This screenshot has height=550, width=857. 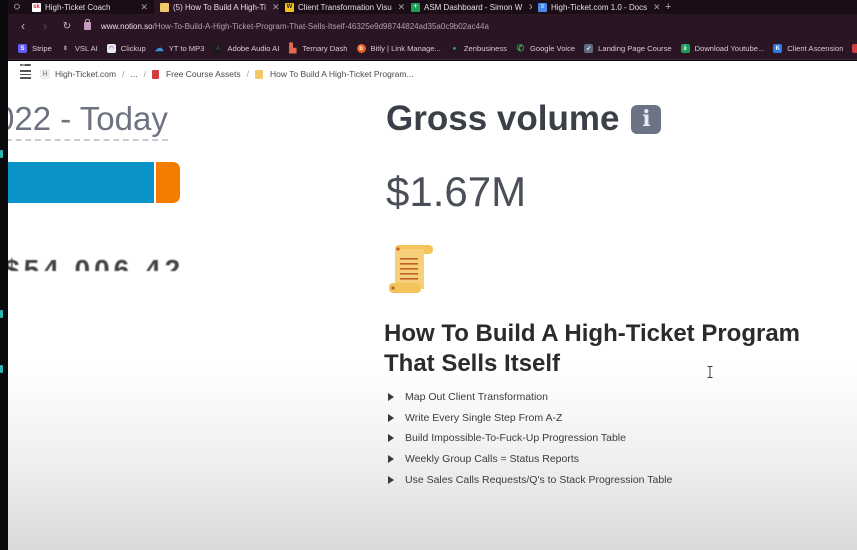 I want to click on bookmark-label: Adobe Audio AI, so click(x=253, y=48).